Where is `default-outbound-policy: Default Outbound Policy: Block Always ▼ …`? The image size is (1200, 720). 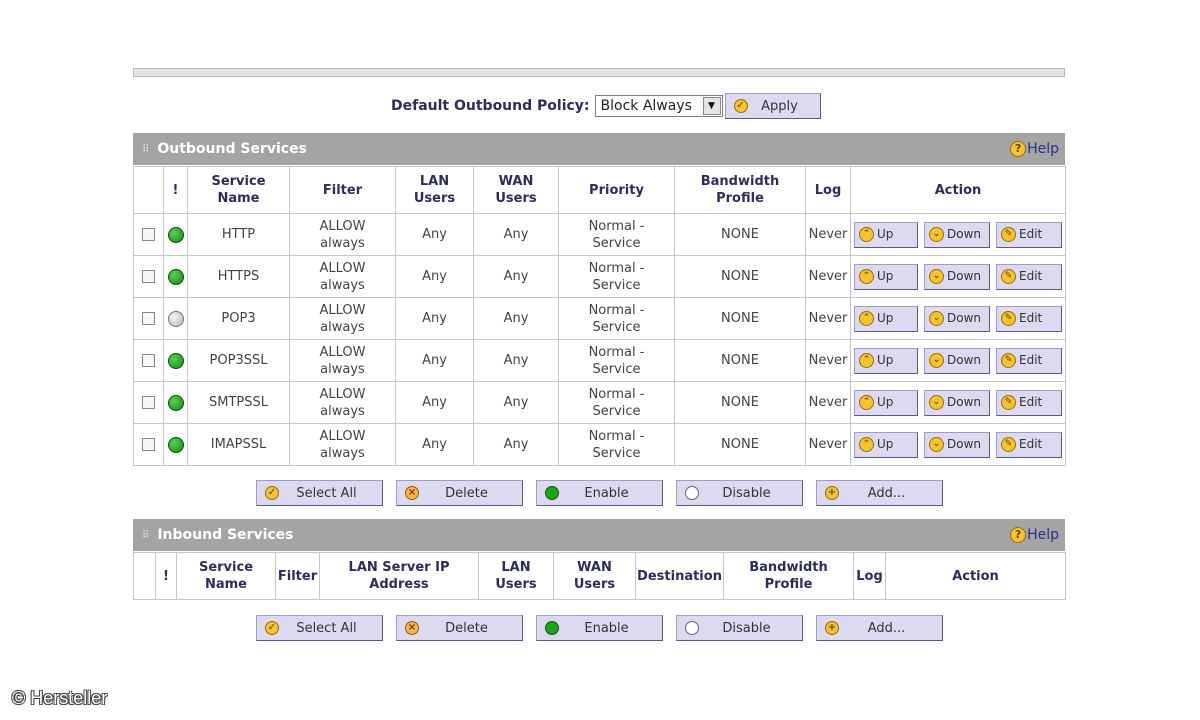 default-outbound-policy: Default Outbound Policy: Block Always ▼ … is located at coordinates (606, 106).